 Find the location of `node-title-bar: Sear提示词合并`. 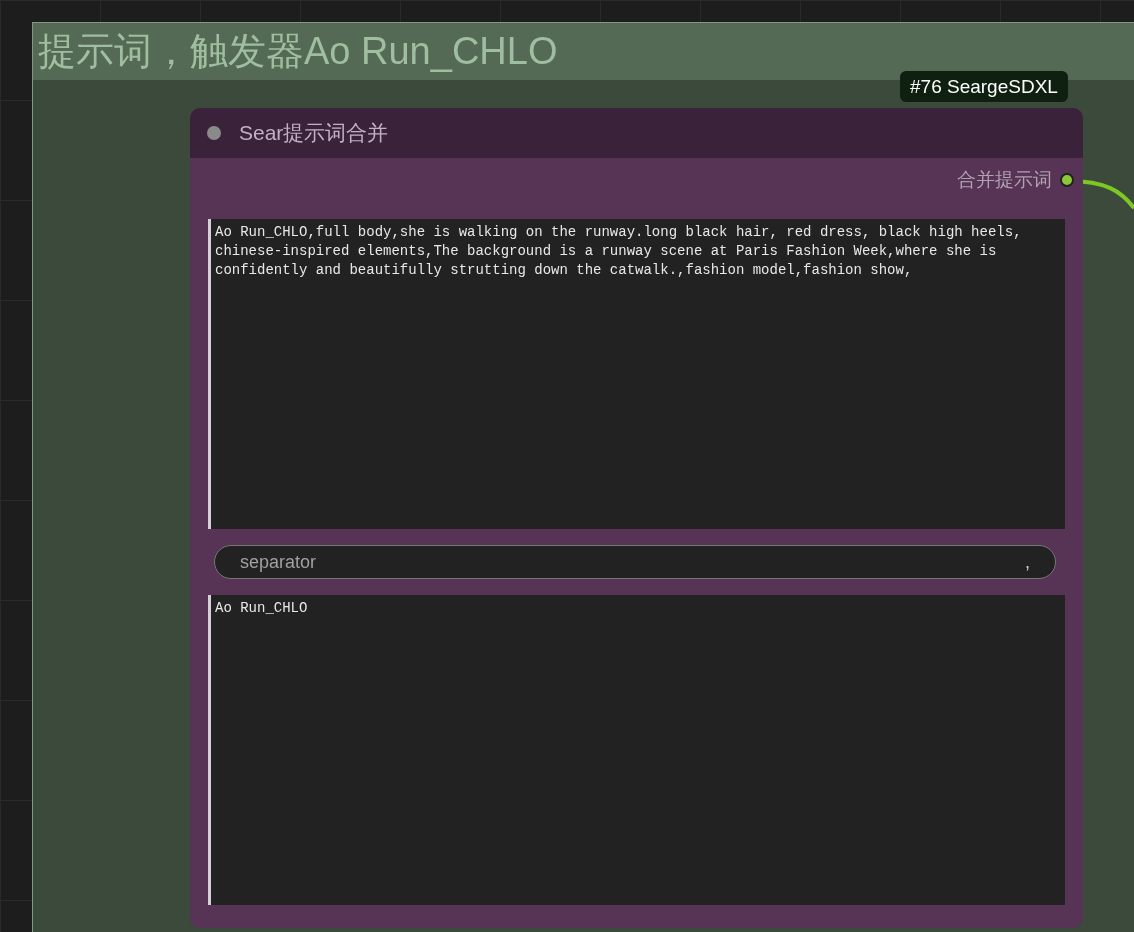

node-title-bar: Sear提示词合并 is located at coordinates (636, 133).